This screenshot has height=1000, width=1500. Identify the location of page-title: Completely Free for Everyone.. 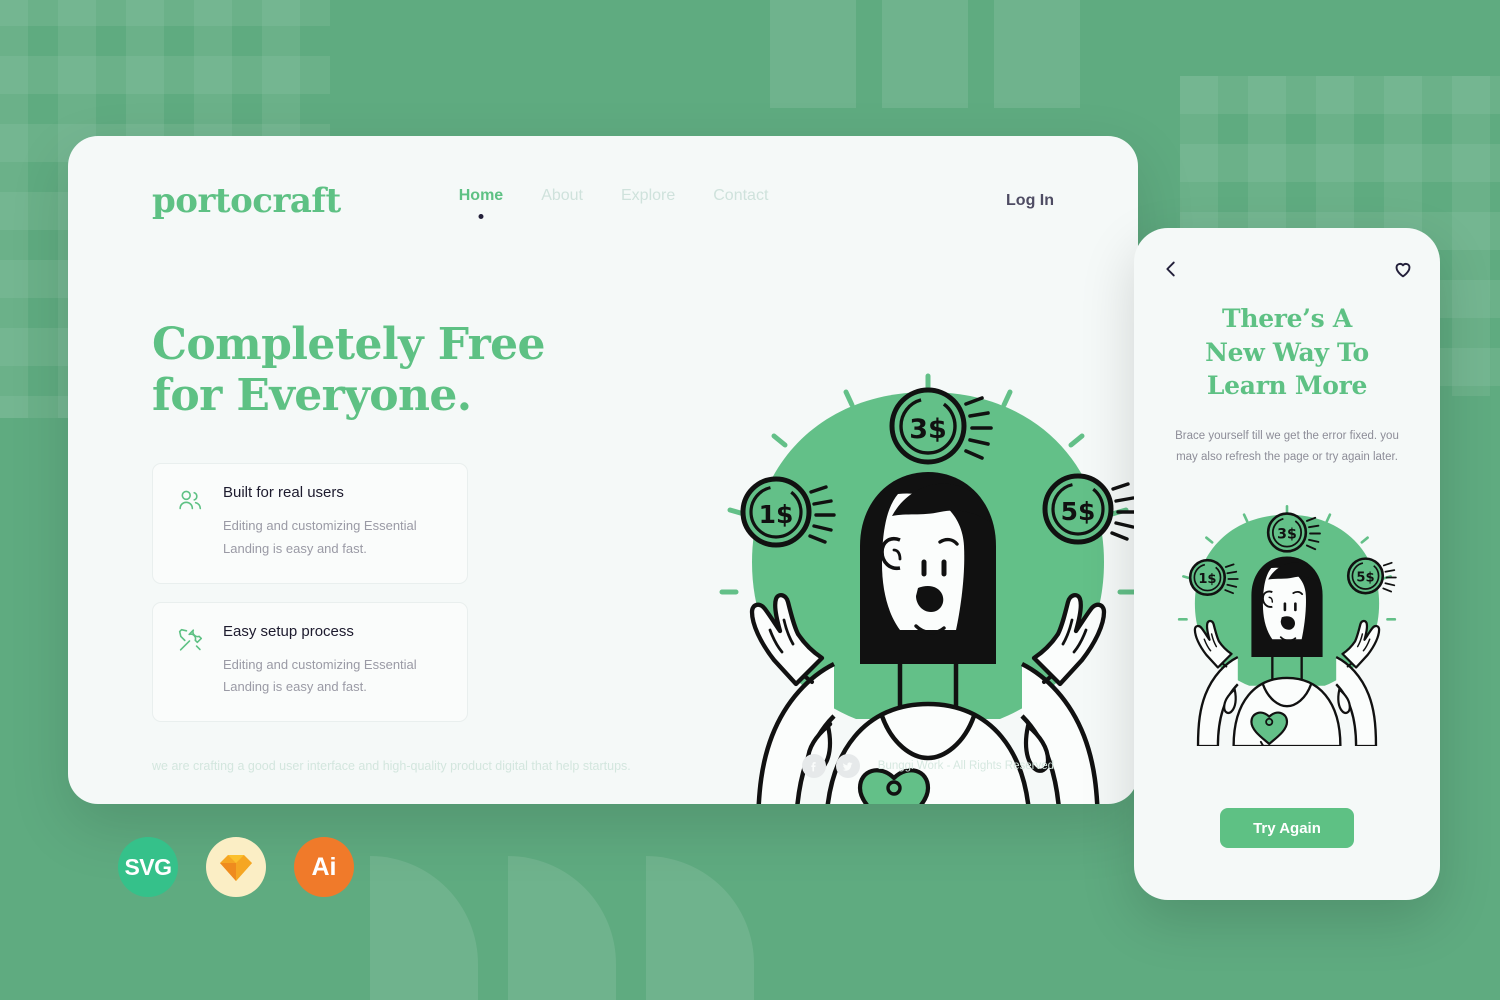
(377, 370).